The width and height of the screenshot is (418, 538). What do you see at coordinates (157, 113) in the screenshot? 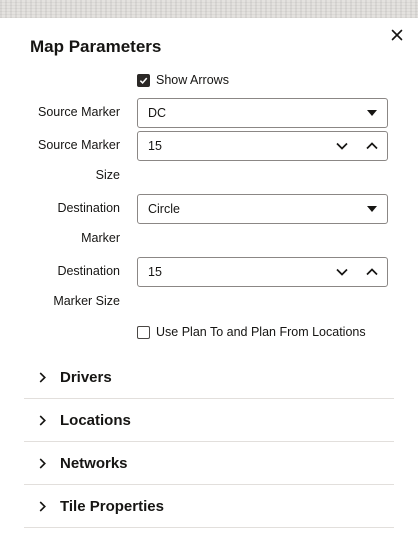
I see `source-marker-value: DC` at bounding box center [157, 113].